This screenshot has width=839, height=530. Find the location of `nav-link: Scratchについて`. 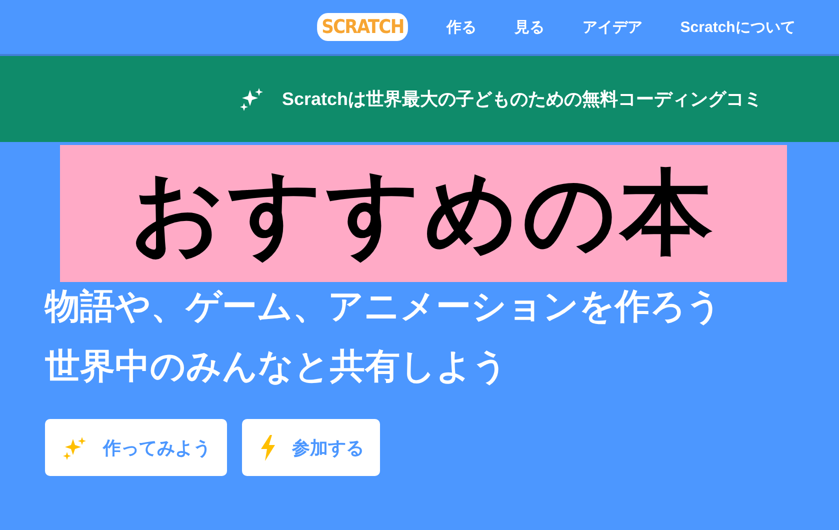

nav-link: Scratchについて is located at coordinates (737, 27).